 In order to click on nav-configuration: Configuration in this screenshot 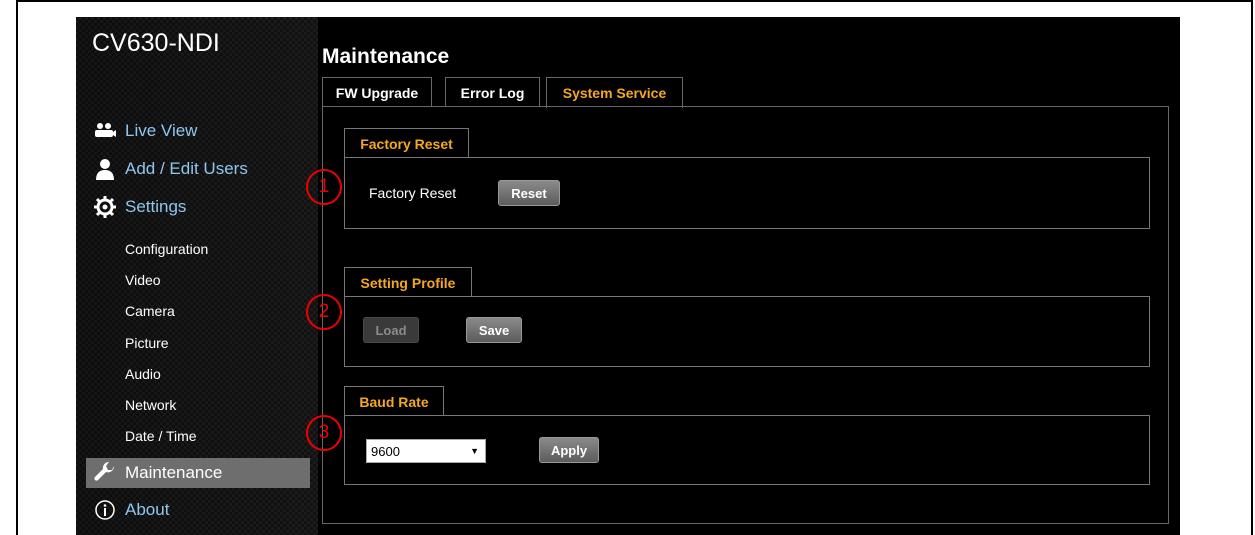, I will do `click(166, 249)`.